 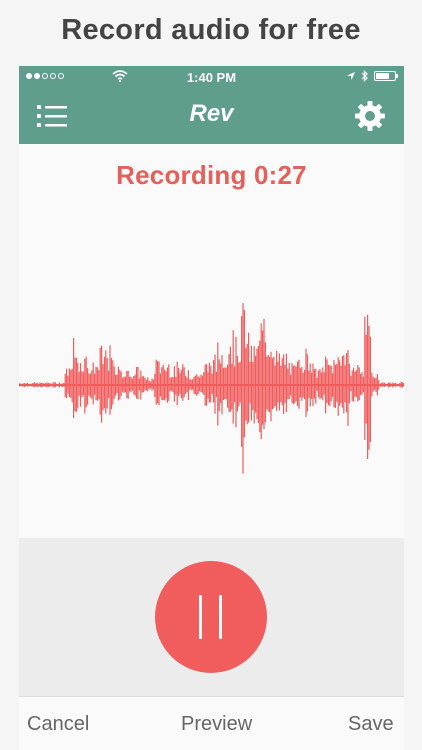 What do you see at coordinates (386, 76) in the screenshot?
I see `battery-icon` at bounding box center [386, 76].